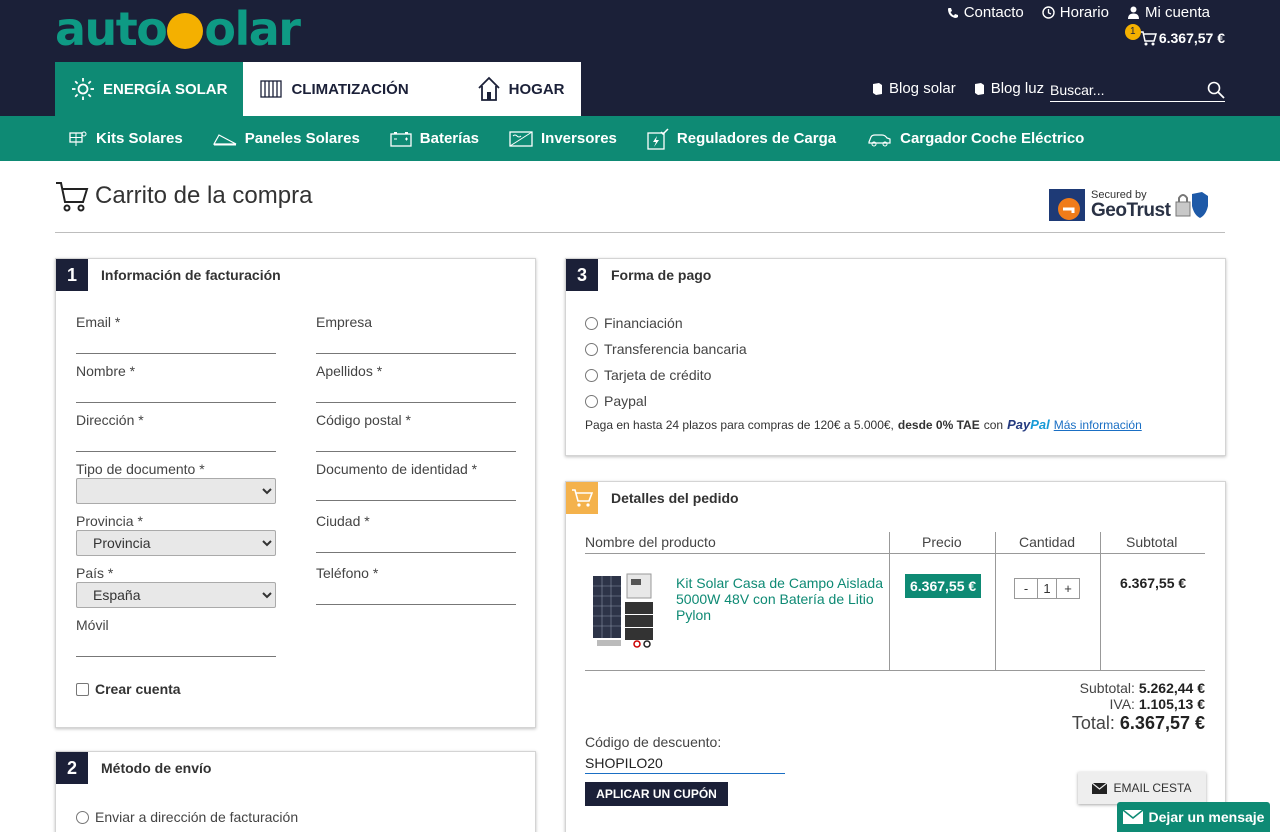 The height and width of the screenshot is (832, 1280). I want to click on crear-cuenta-option: Crear cuenta, so click(128, 689).